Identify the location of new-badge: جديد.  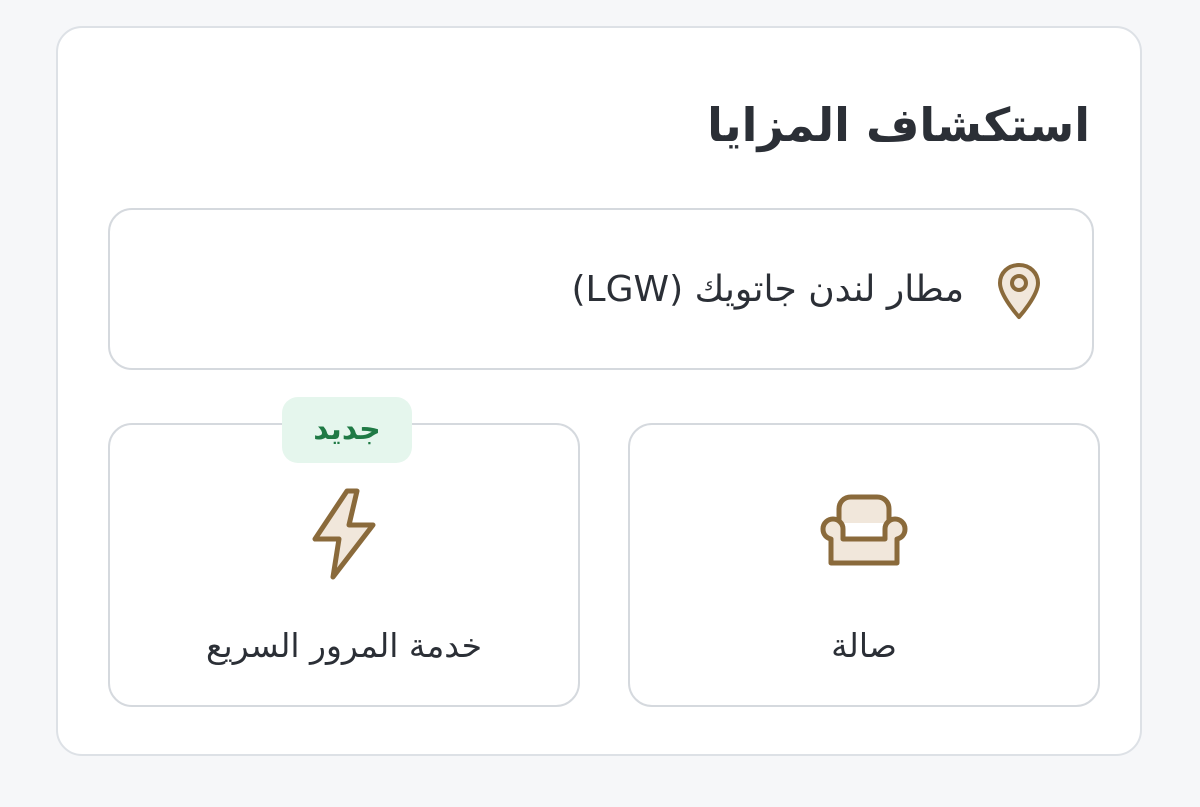
(347, 430).